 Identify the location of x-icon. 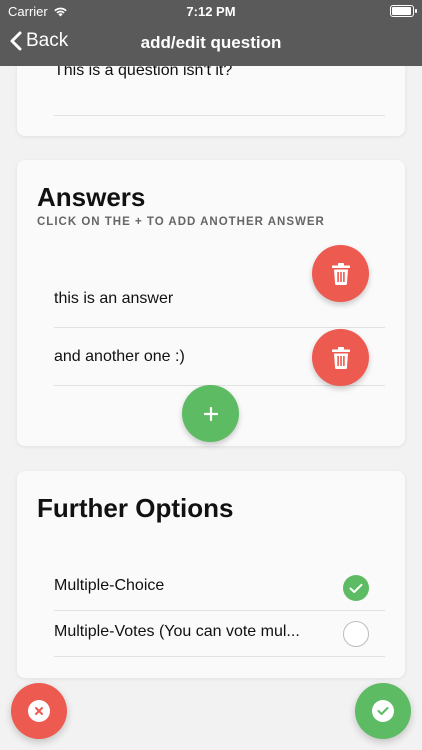
(39, 711).